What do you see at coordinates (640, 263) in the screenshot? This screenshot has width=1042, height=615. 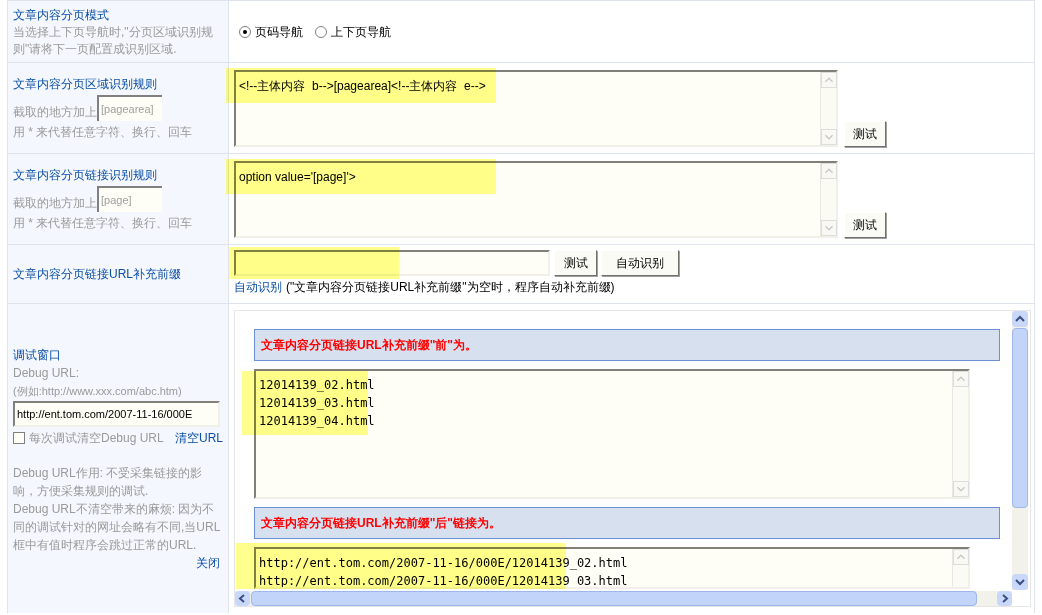 I see `test-button: 自动识别` at bounding box center [640, 263].